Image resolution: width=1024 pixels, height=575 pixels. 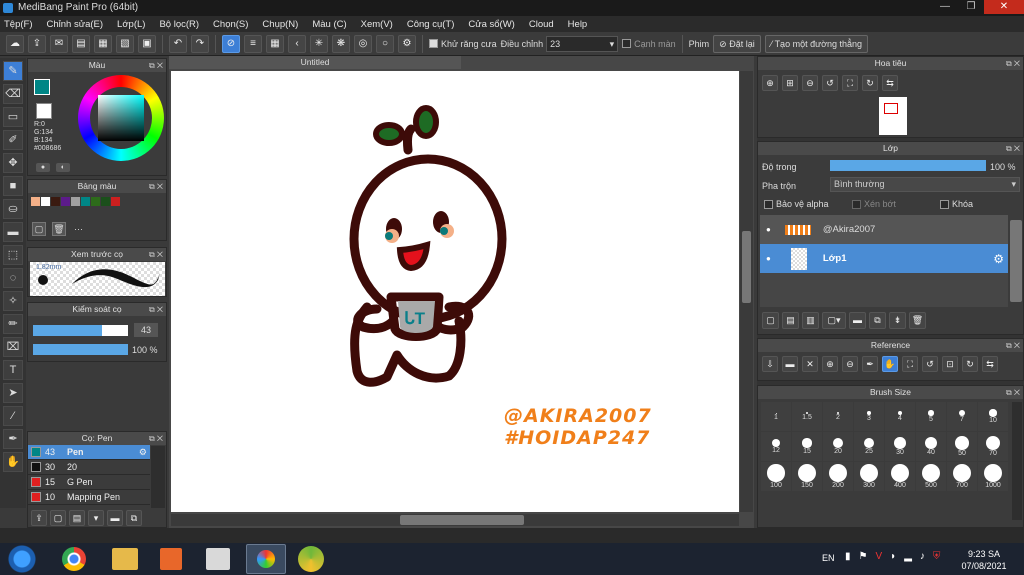 What do you see at coordinates (253, 43) in the screenshot?
I see `parallel-snap-icon: ≡` at bounding box center [253, 43].